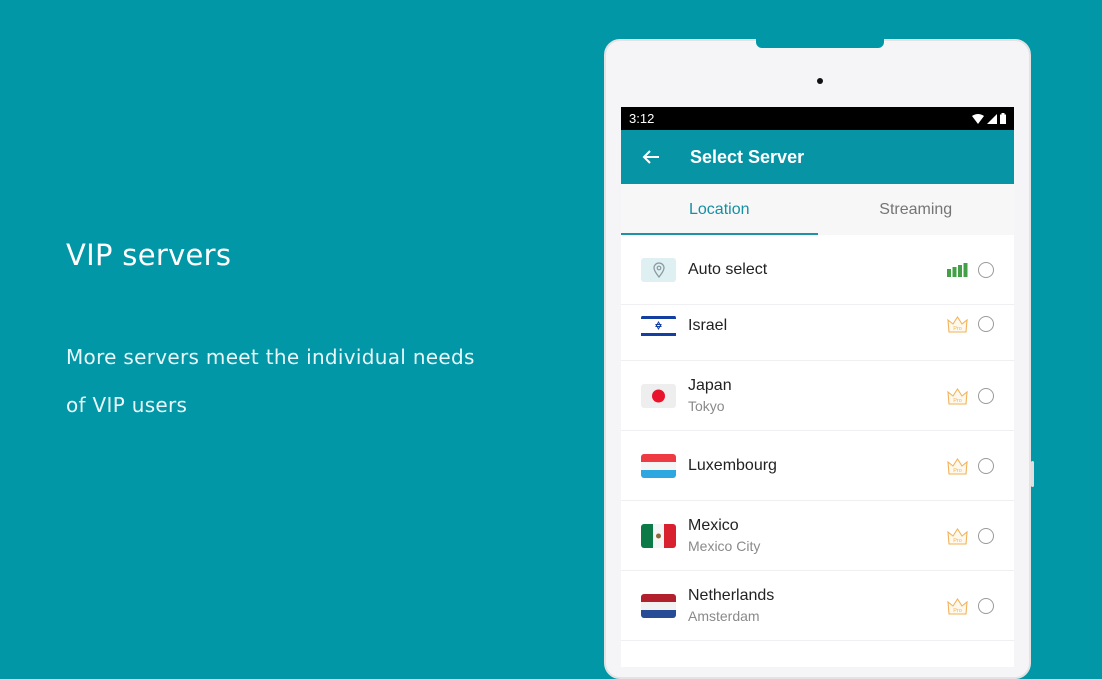  What do you see at coordinates (728, 269) in the screenshot?
I see `server-name: Auto select` at bounding box center [728, 269].